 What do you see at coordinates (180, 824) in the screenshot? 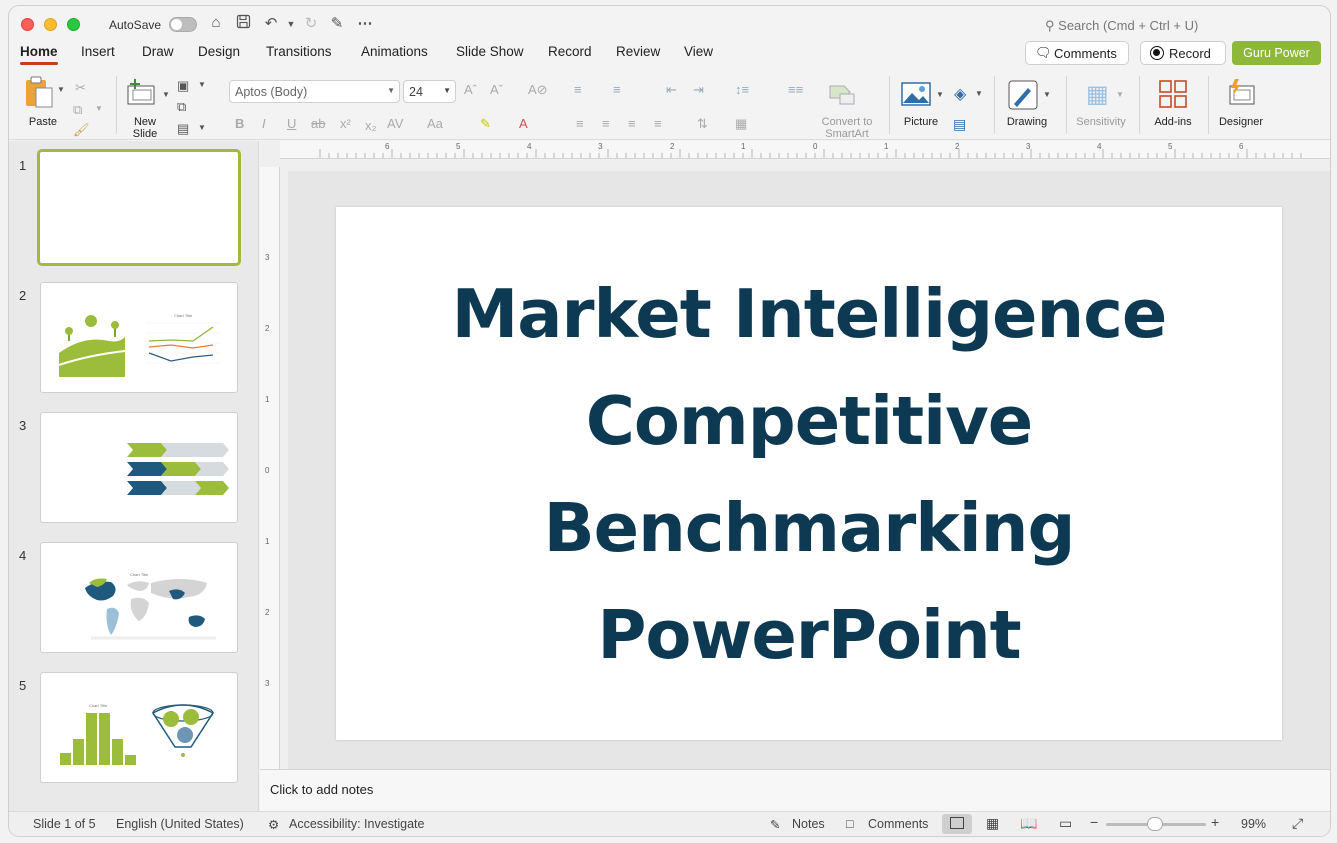
I see `language-indicator: English (United States)` at bounding box center [180, 824].